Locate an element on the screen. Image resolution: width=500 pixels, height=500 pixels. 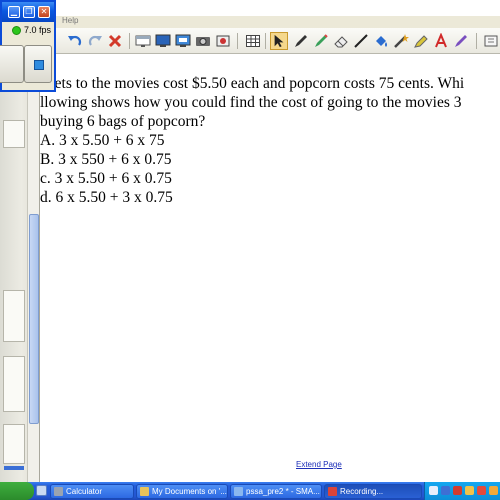
toolbar is located at coordinates (278, 41).